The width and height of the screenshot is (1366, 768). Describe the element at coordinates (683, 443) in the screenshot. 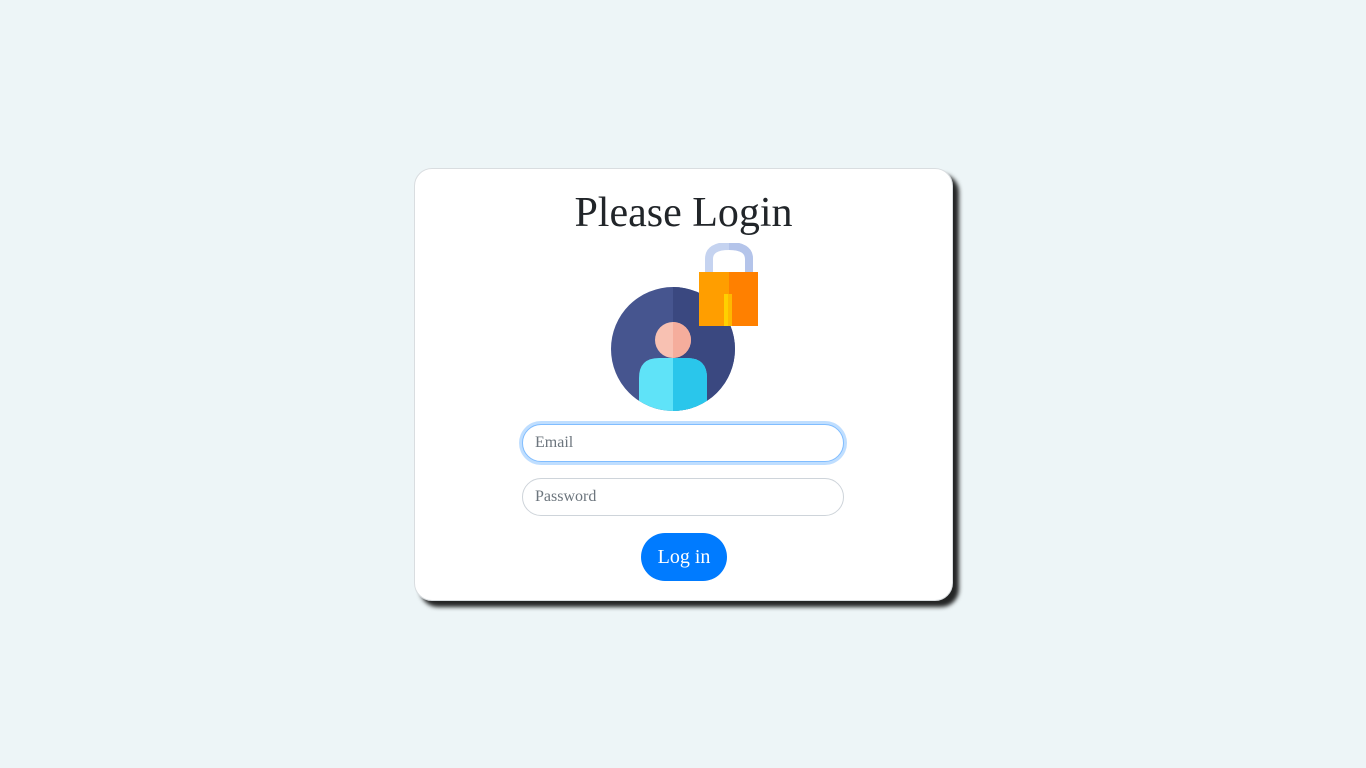

I see `email-field` at that location.